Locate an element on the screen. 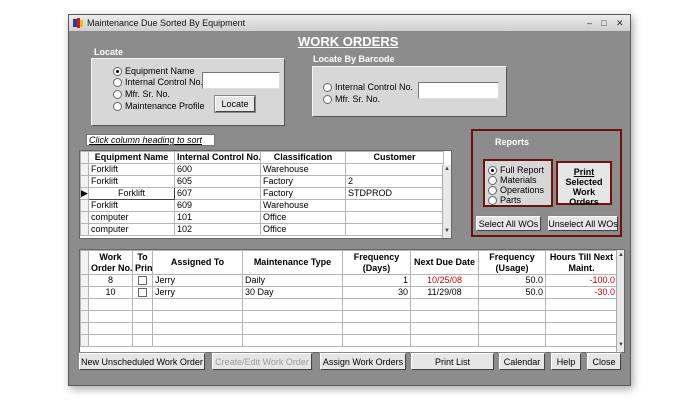  print-list-button: Print List is located at coordinates (452, 361).